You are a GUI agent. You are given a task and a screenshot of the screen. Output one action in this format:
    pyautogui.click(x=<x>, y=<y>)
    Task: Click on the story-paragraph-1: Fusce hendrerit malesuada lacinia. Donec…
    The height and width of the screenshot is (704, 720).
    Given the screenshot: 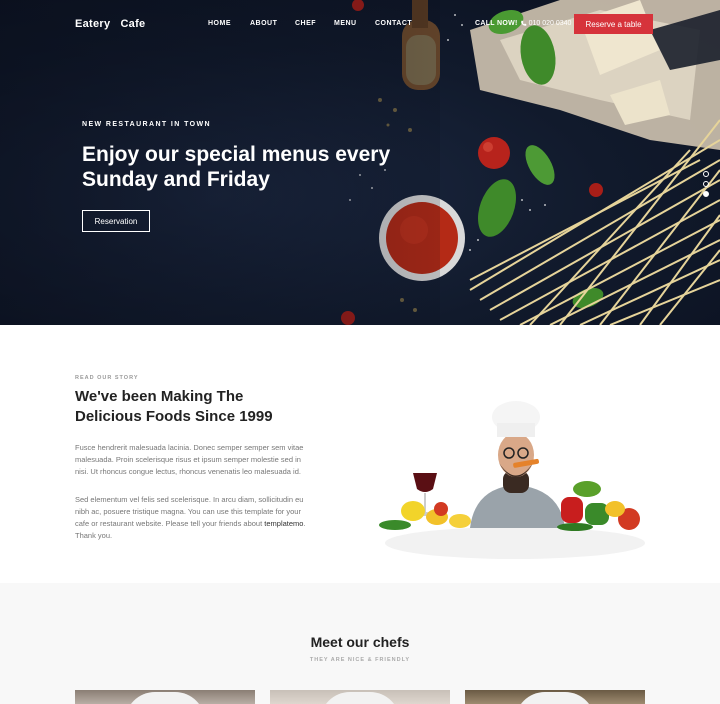 What is the action you would take?
    pyautogui.click(x=189, y=459)
    